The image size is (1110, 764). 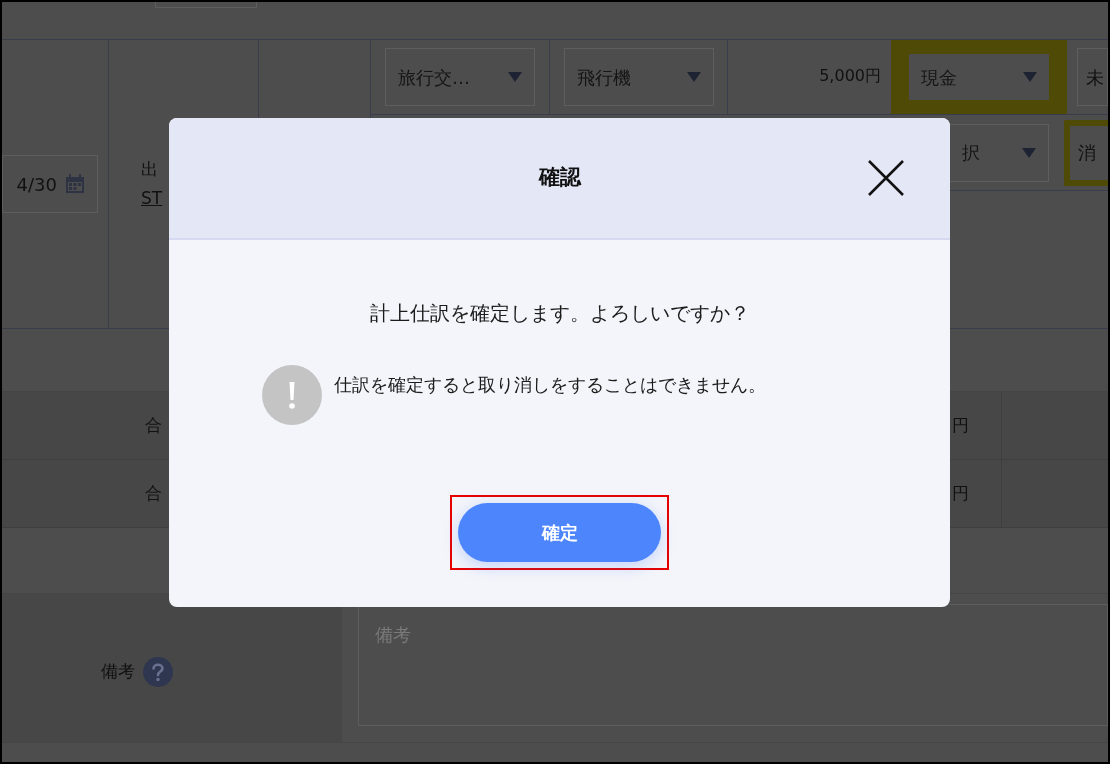 What do you see at coordinates (50, 184) in the screenshot?
I see `date-field: 4/30` at bounding box center [50, 184].